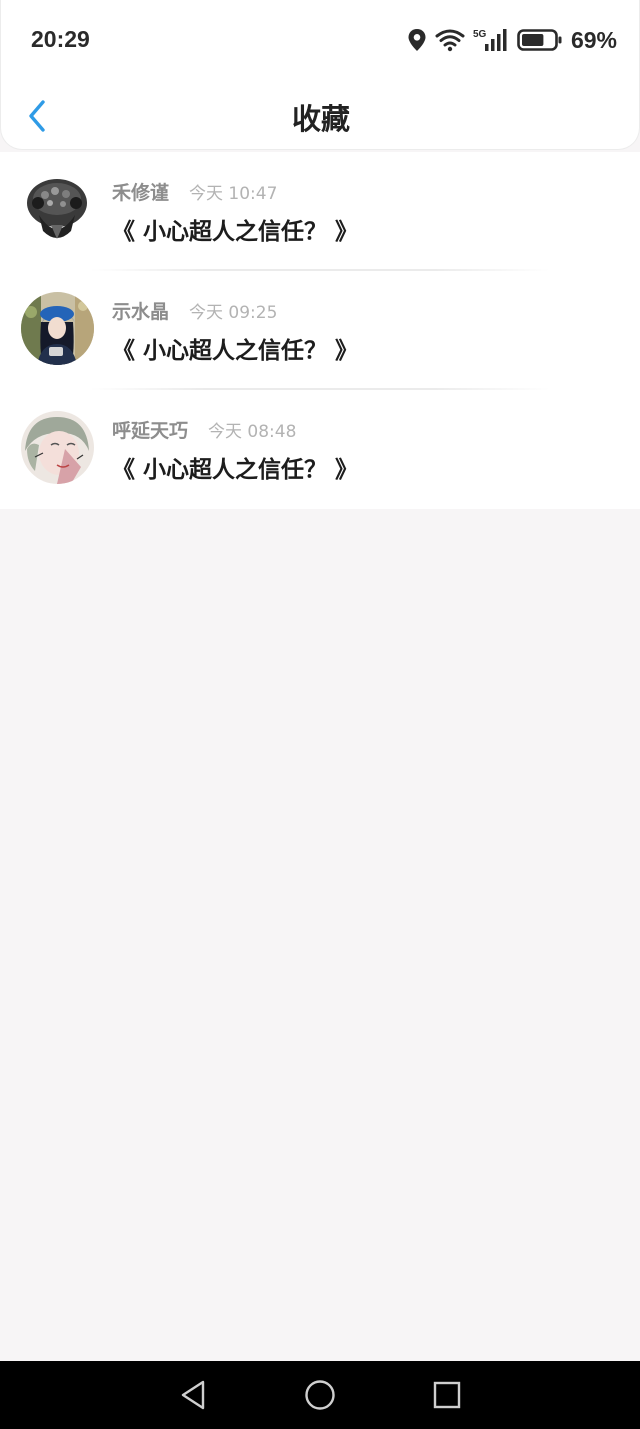 This screenshot has width=640, height=1429. Describe the element at coordinates (491, 40) in the screenshot. I see `cellular-signal-icon: 5G` at that location.